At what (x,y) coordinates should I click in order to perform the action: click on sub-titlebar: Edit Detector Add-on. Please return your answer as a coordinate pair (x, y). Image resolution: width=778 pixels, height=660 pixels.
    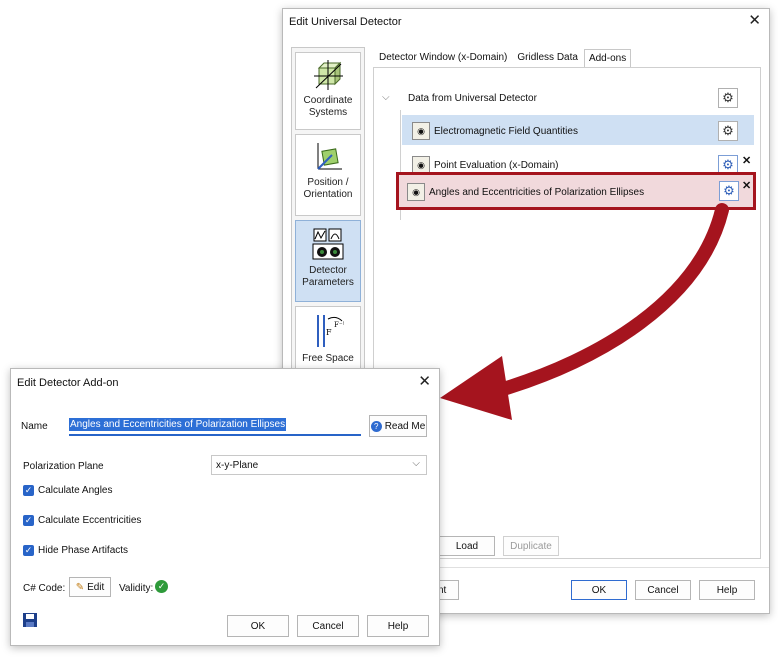
    Looking at the image, I should click on (225, 383).